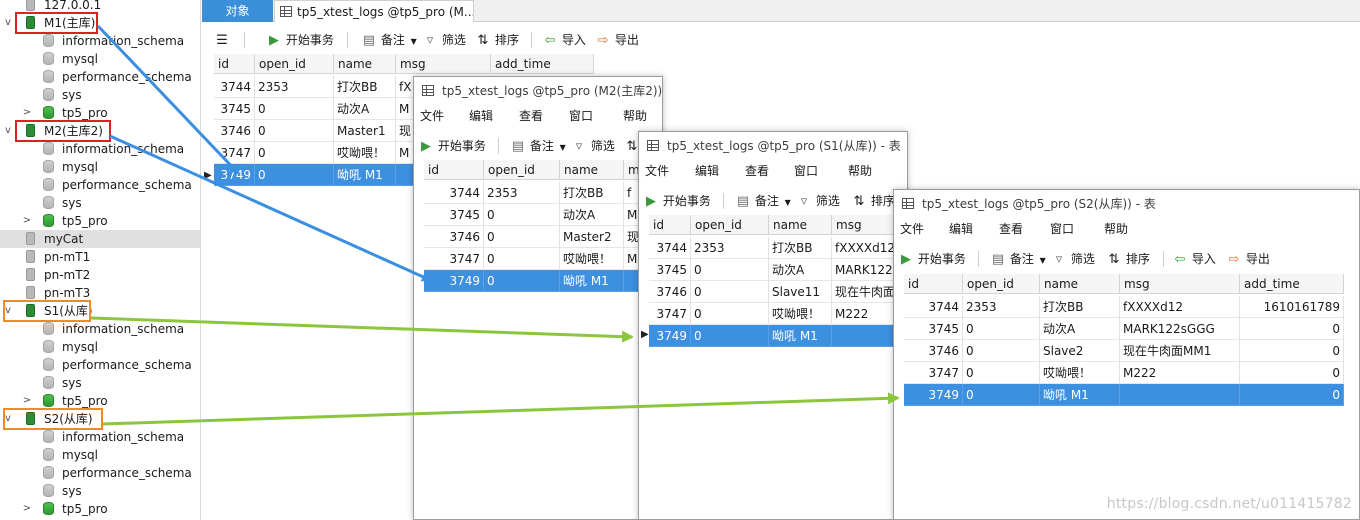 The width and height of the screenshot is (1360, 520). What do you see at coordinates (100, 239) in the screenshot?
I see `tree-item-mycat-connection: myCat` at bounding box center [100, 239].